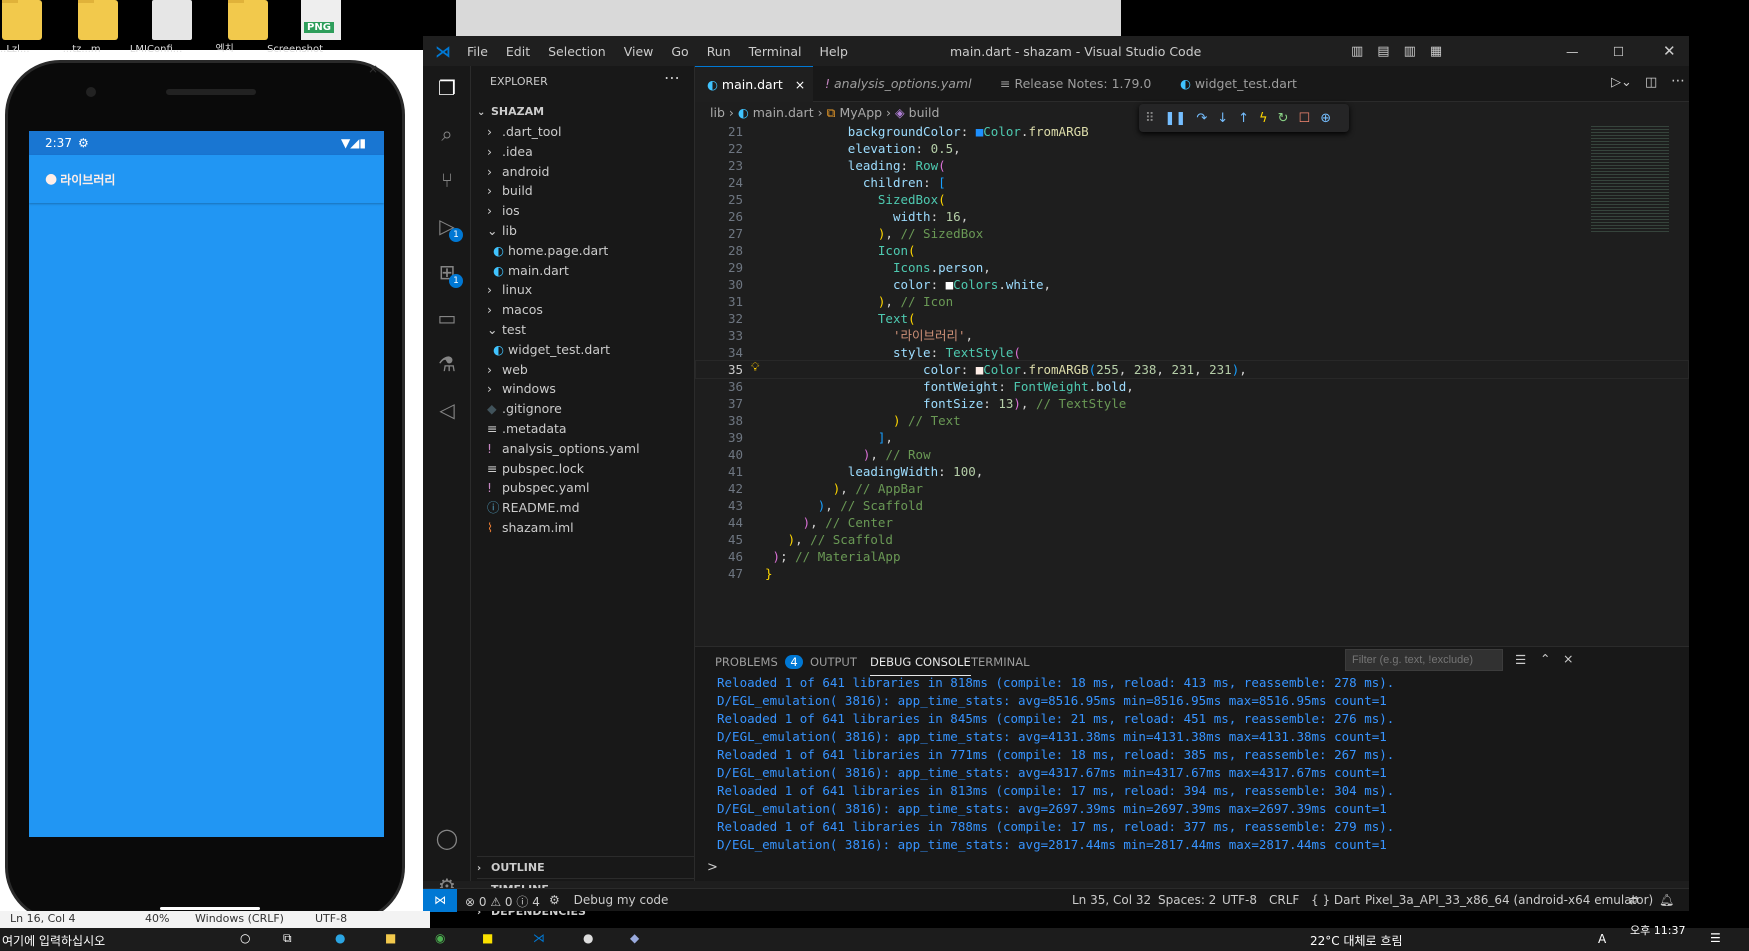  I want to click on config-file-icon, so click(172, 20).